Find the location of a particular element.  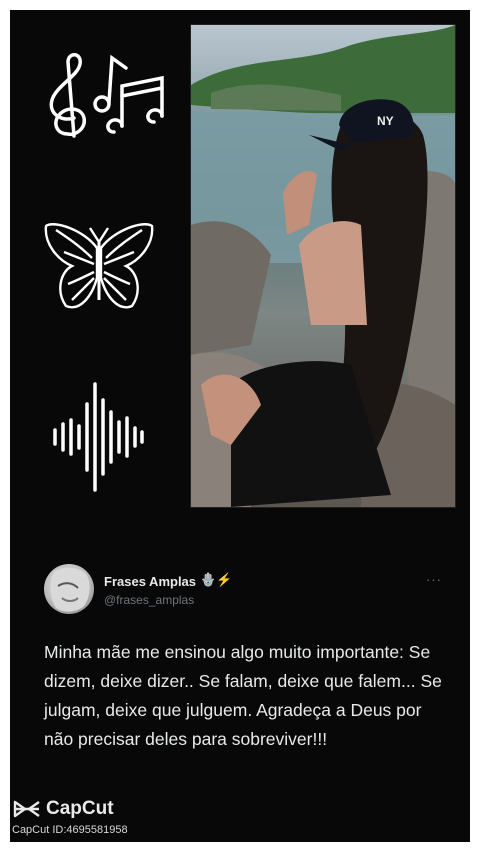

capcut-id: CapCut ID:4695581958 is located at coordinates (70, 830).